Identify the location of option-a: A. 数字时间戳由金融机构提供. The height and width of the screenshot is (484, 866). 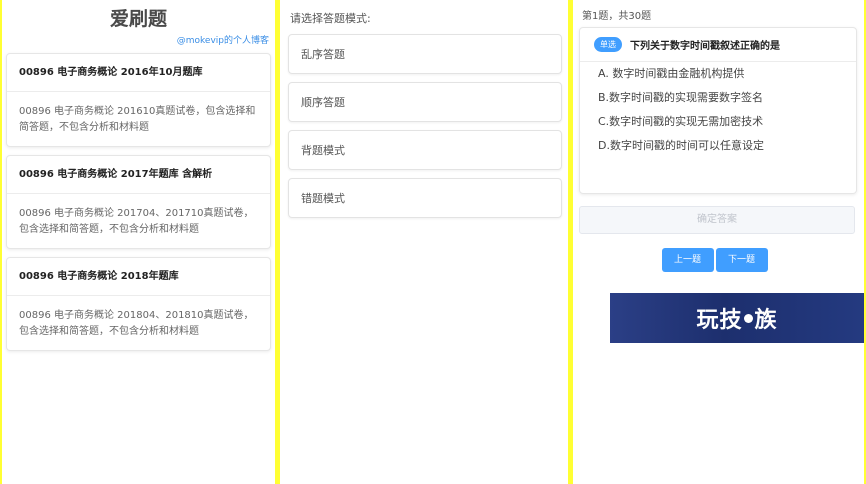
(727, 74).